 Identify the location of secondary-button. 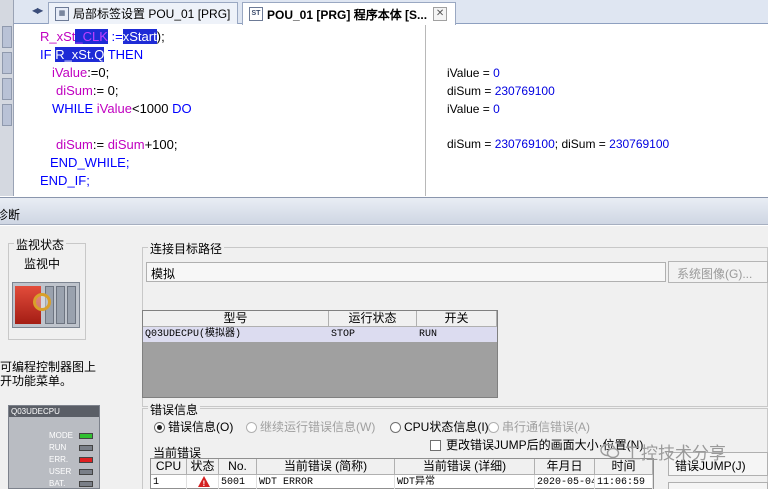
(718, 485).